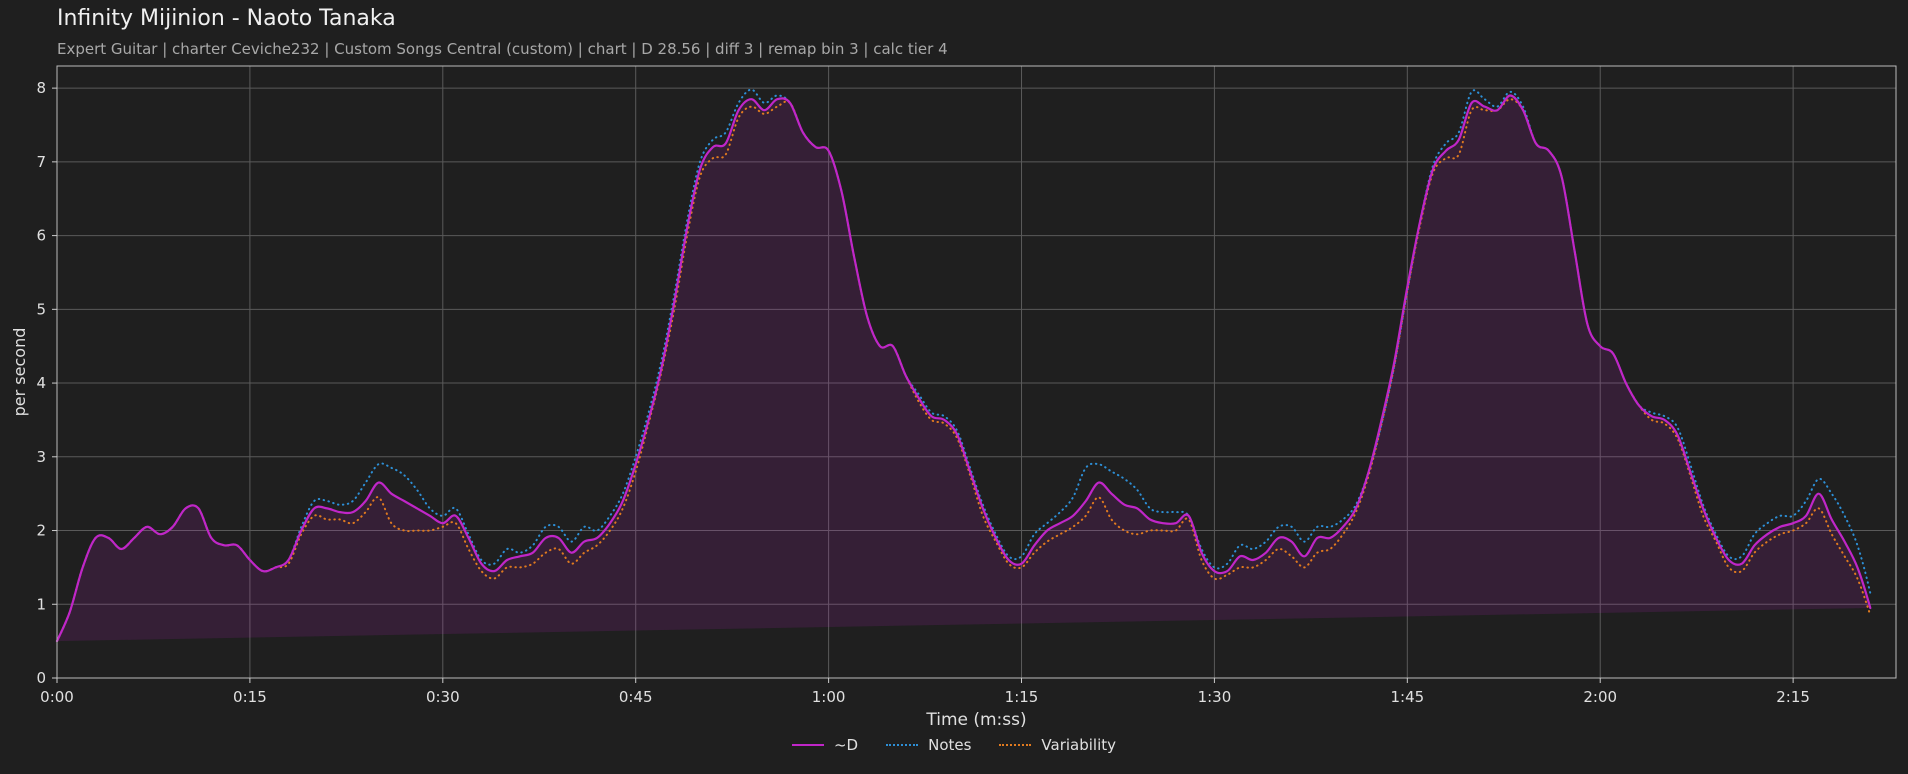  Describe the element at coordinates (41, 236) in the screenshot. I see `y-tick-label: 6` at that location.